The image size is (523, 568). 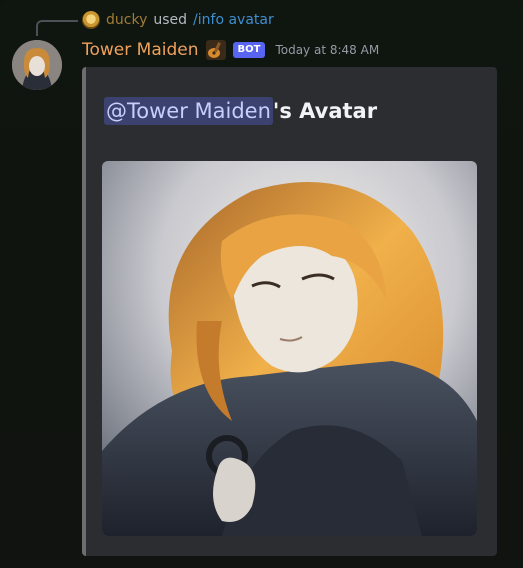 I want to click on bot-badge: BOT, so click(x=249, y=50).